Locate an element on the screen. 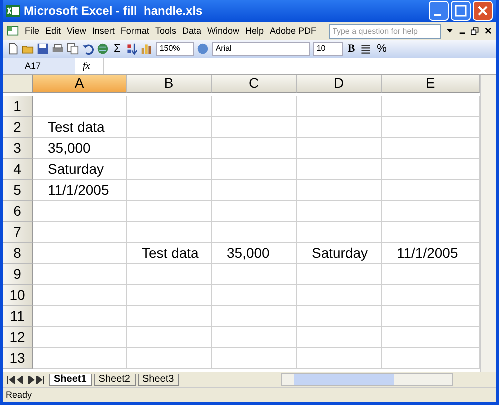  menu-item: Help is located at coordinates (254, 31).